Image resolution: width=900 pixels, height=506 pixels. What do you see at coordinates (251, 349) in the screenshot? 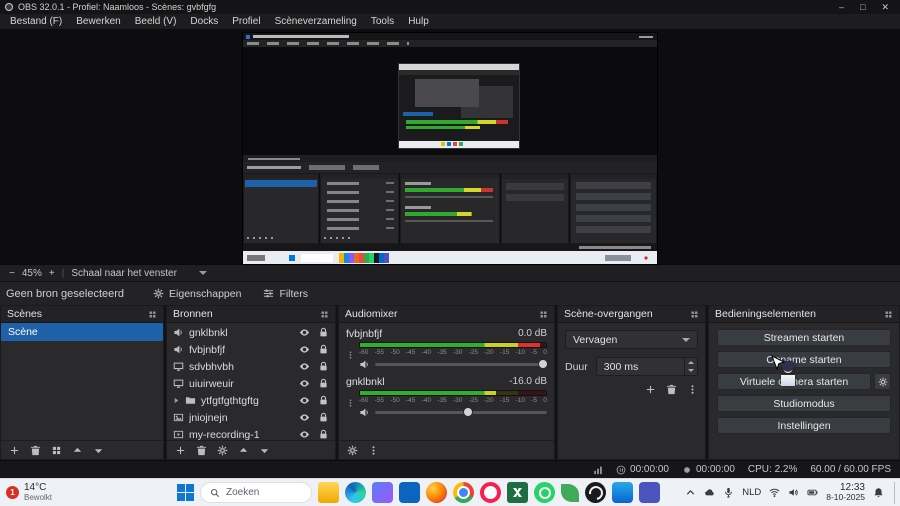
I see `source-list-item: fvbjnbfjf` at bounding box center [251, 349].